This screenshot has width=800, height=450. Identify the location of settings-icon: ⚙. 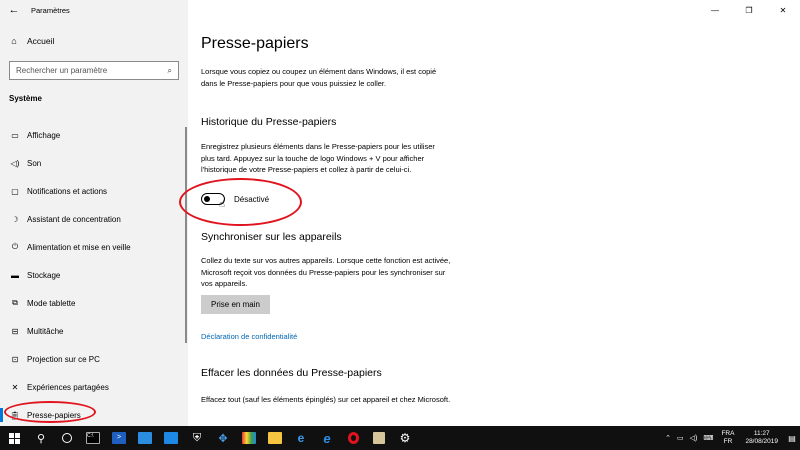
(405, 438).